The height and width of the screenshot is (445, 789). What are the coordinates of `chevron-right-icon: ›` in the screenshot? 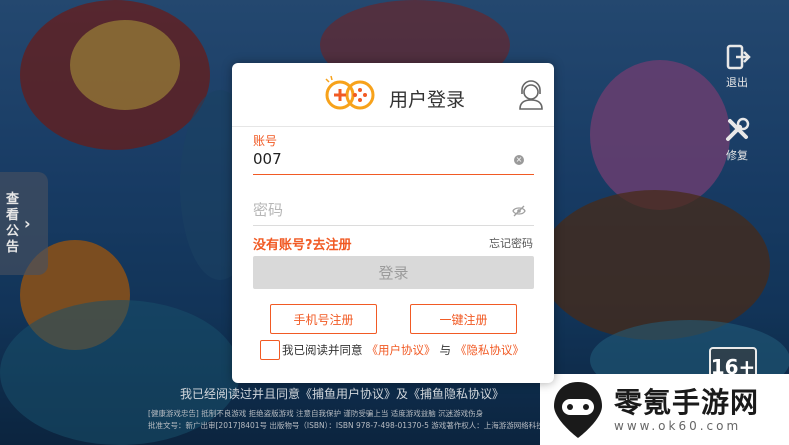 It's located at (27, 223).